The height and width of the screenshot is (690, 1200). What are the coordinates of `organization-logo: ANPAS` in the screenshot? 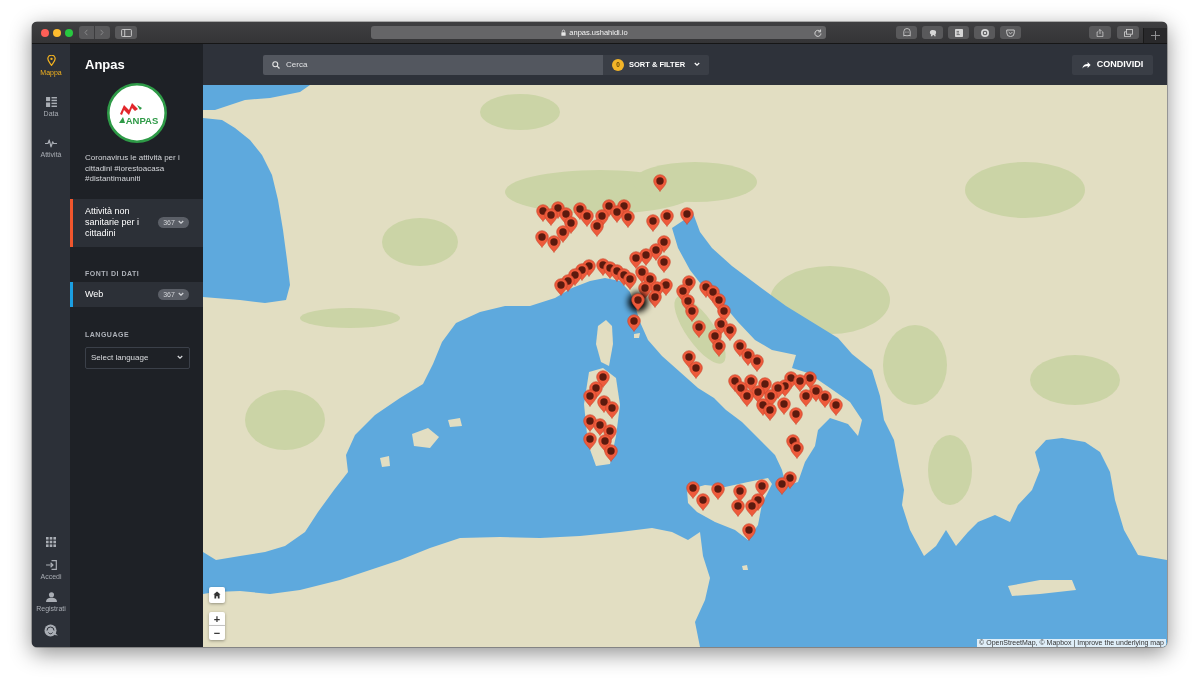 It's located at (136, 113).